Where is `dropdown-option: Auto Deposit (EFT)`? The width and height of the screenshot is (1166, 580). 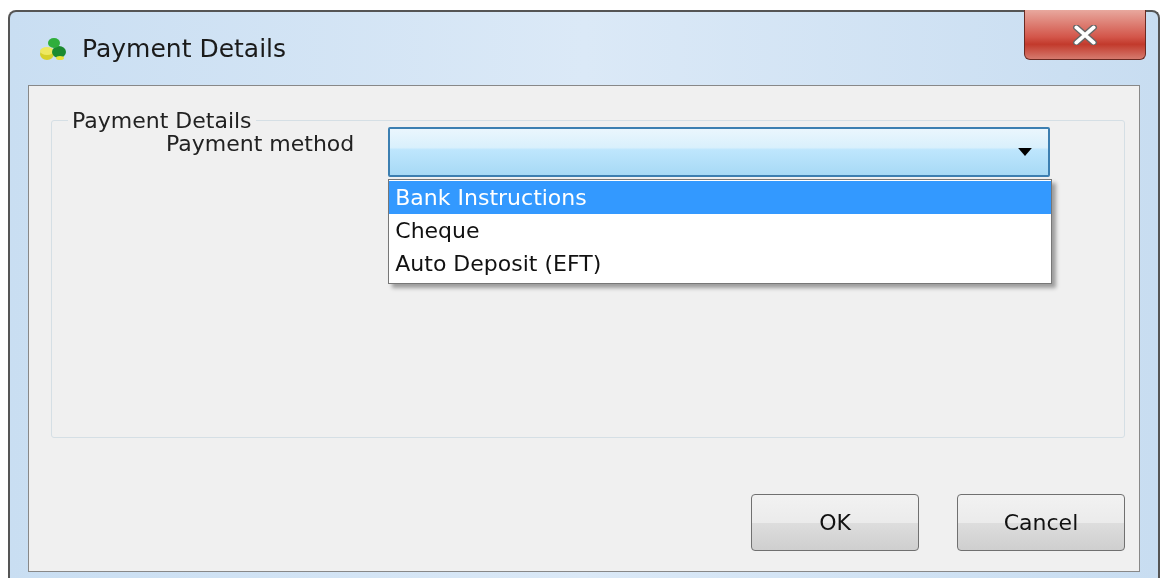
dropdown-option: Auto Deposit (EFT) is located at coordinates (720, 263).